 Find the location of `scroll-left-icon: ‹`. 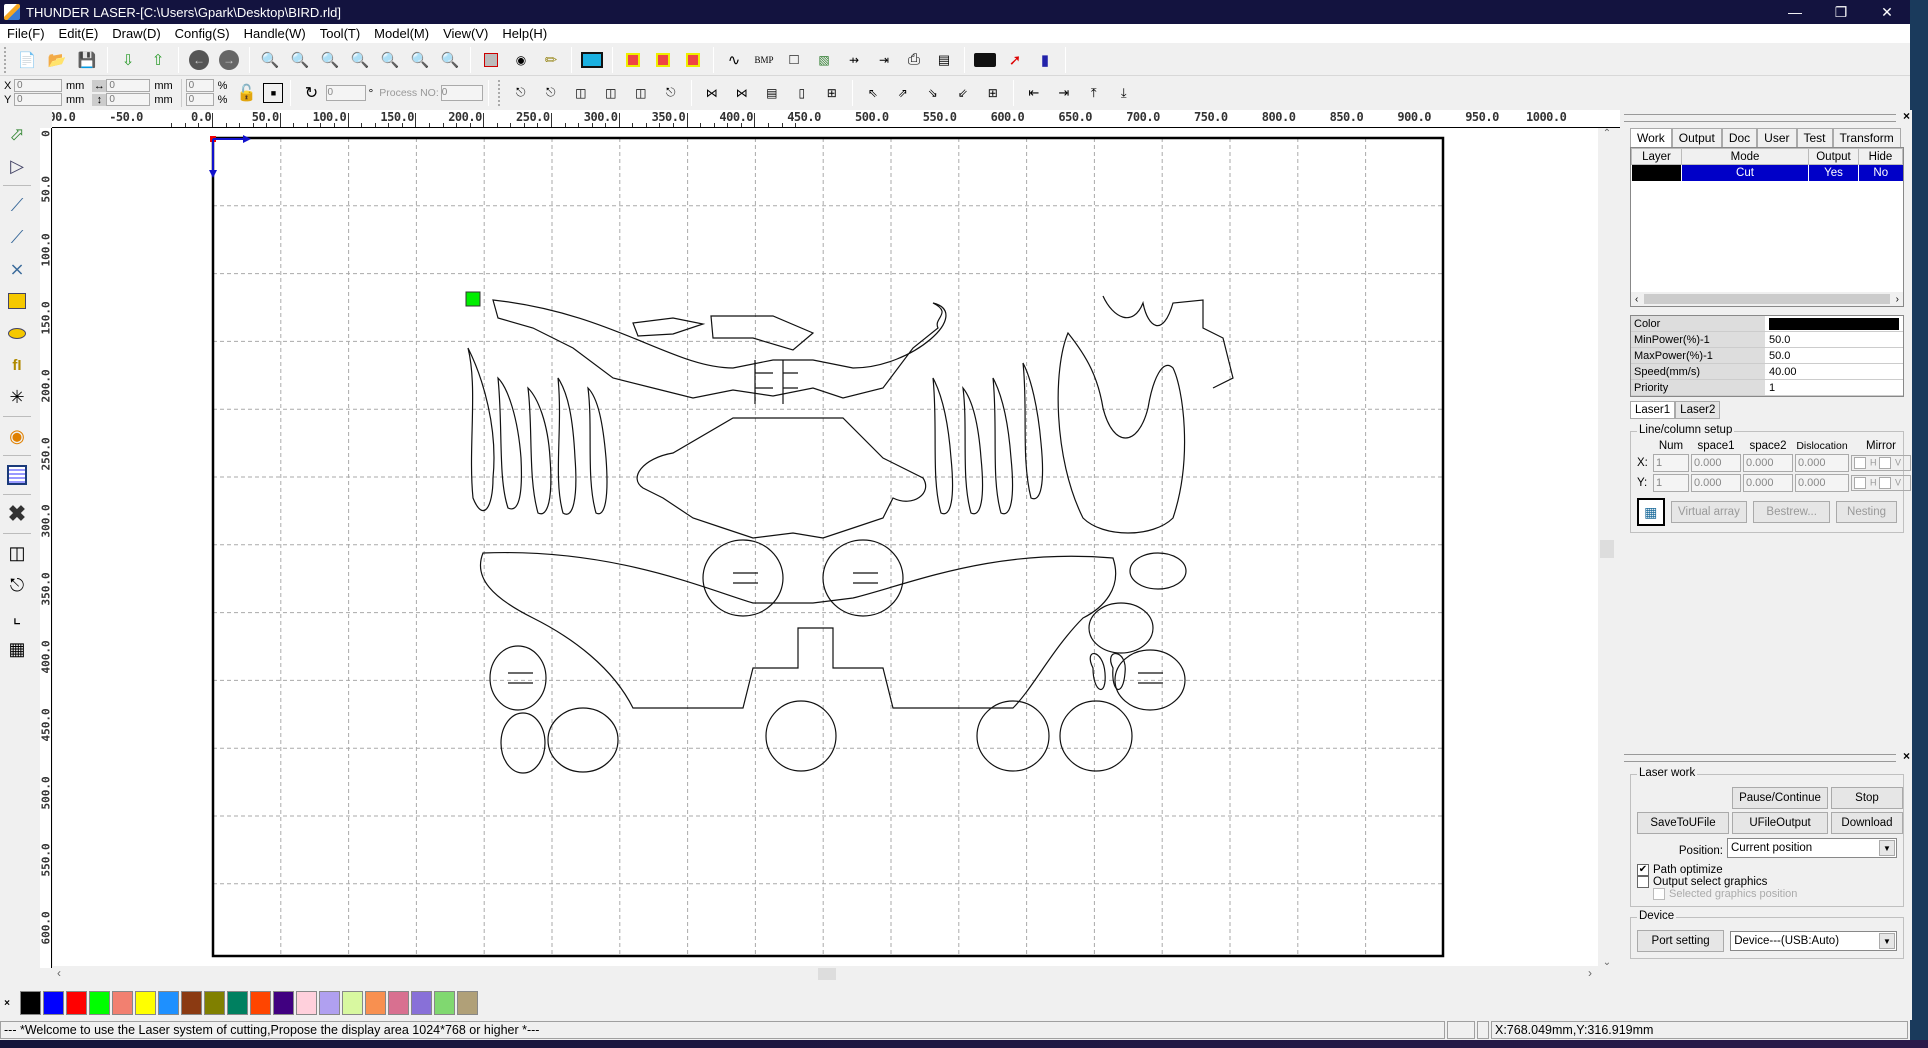

scroll-left-icon: ‹ is located at coordinates (59, 973).